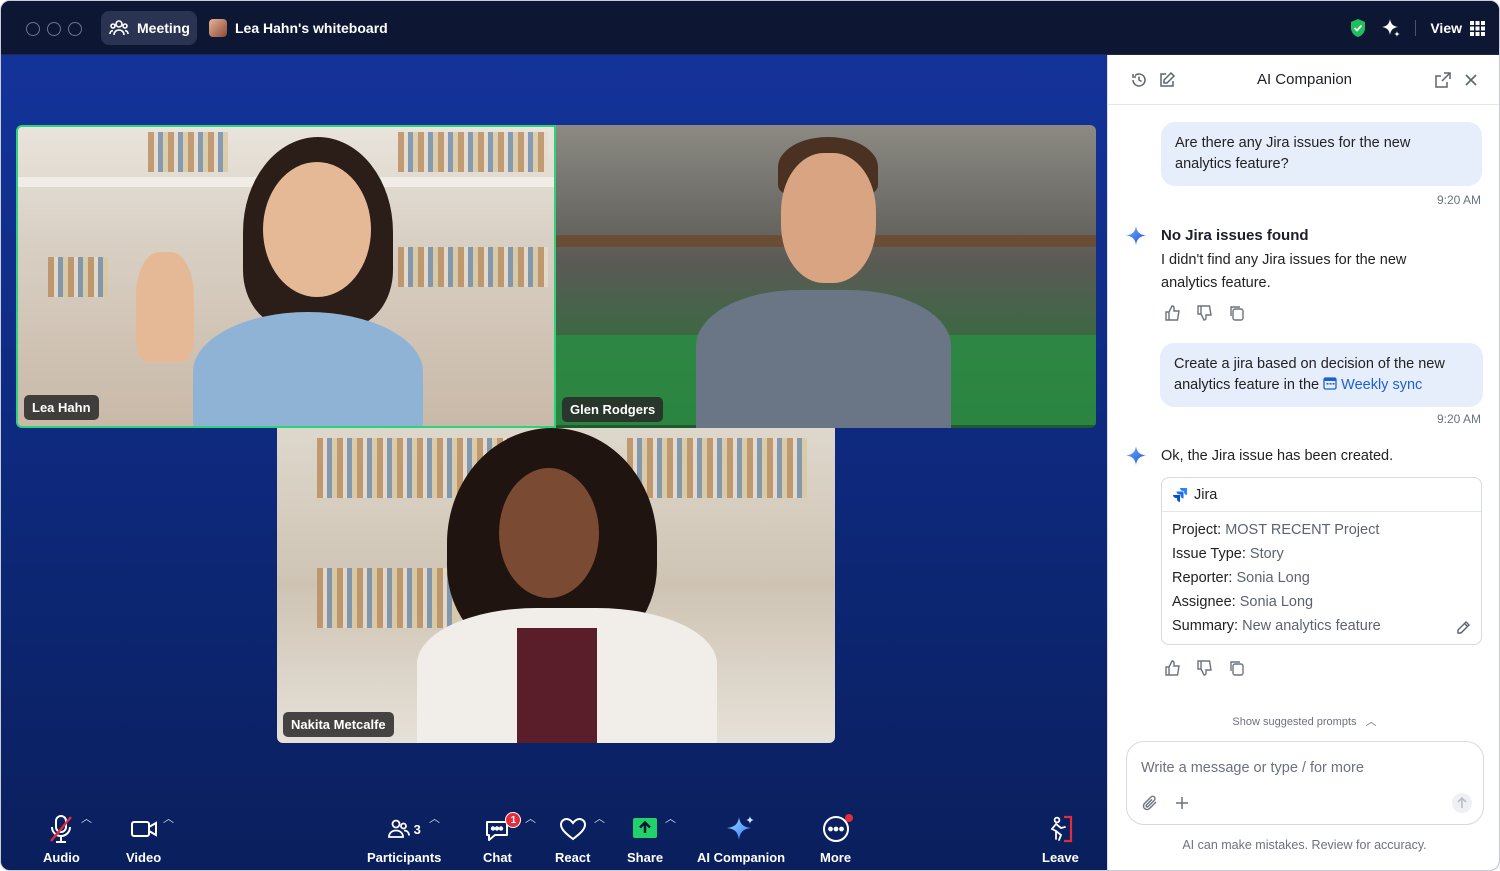  I want to click on tab-meeting: Meeting, so click(149, 28).